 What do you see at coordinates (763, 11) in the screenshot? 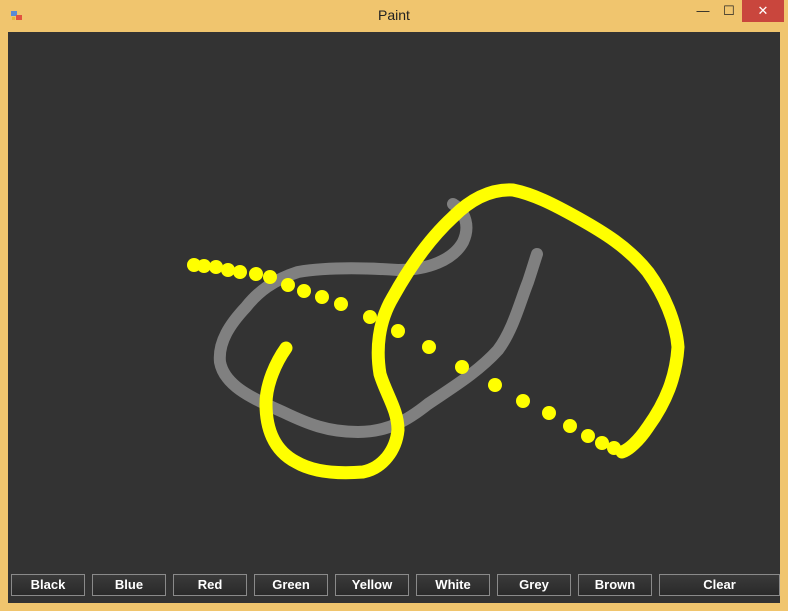
I see `close-icon: ✕` at bounding box center [763, 11].